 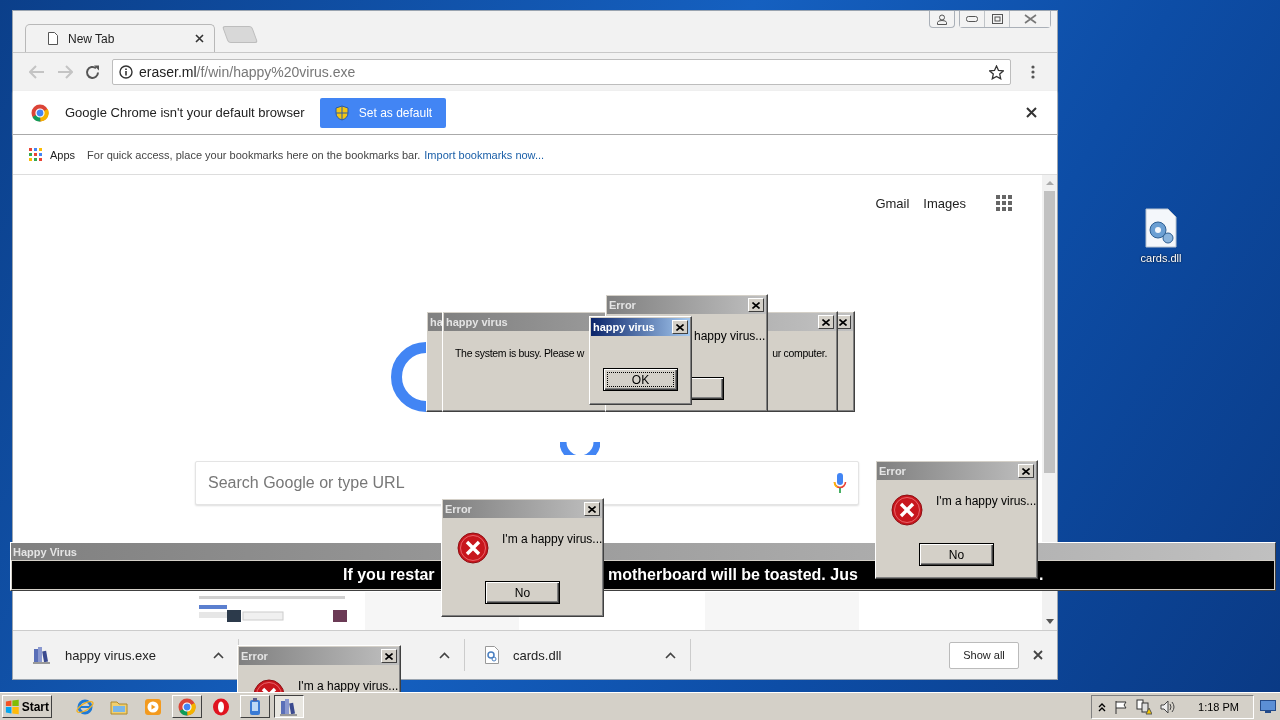 What do you see at coordinates (520, 353) in the screenshot?
I see `dialog-message: The system is busy. Please w` at bounding box center [520, 353].